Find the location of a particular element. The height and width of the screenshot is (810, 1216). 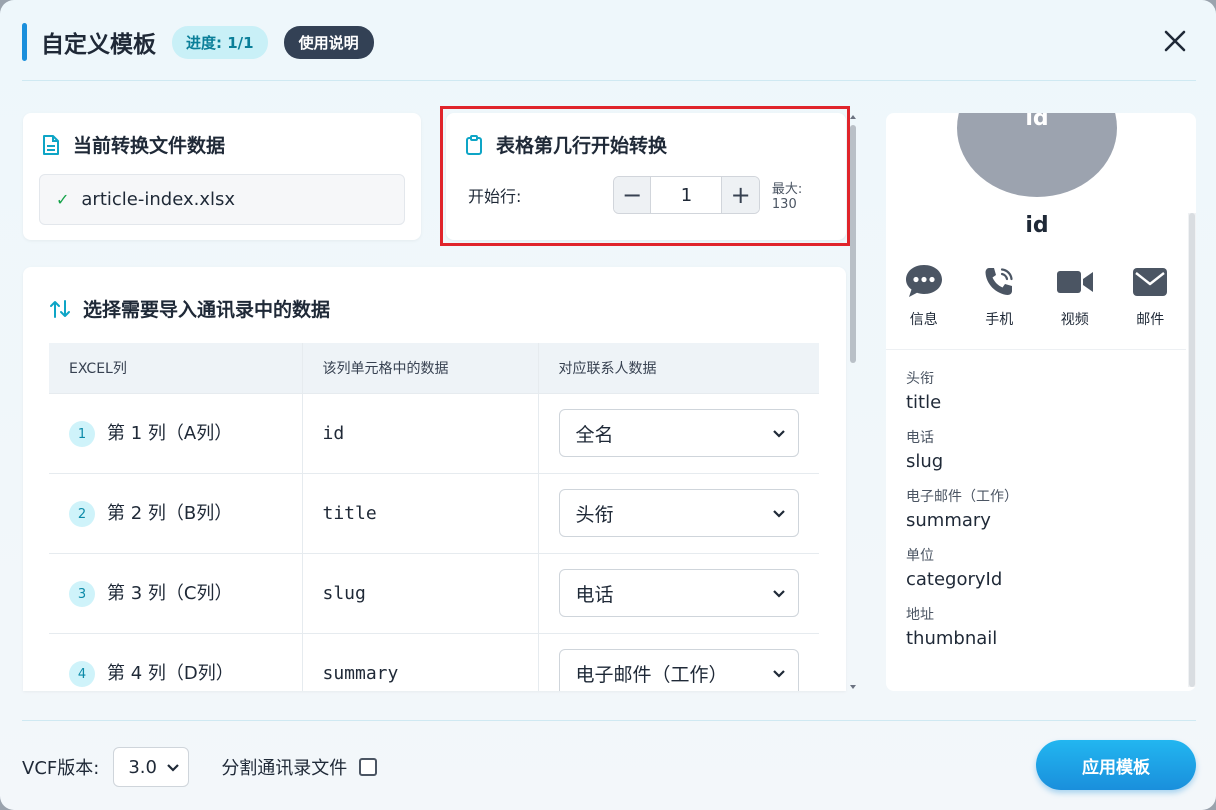

start-row-title: 表格第几行开始转换 is located at coordinates (565, 144).